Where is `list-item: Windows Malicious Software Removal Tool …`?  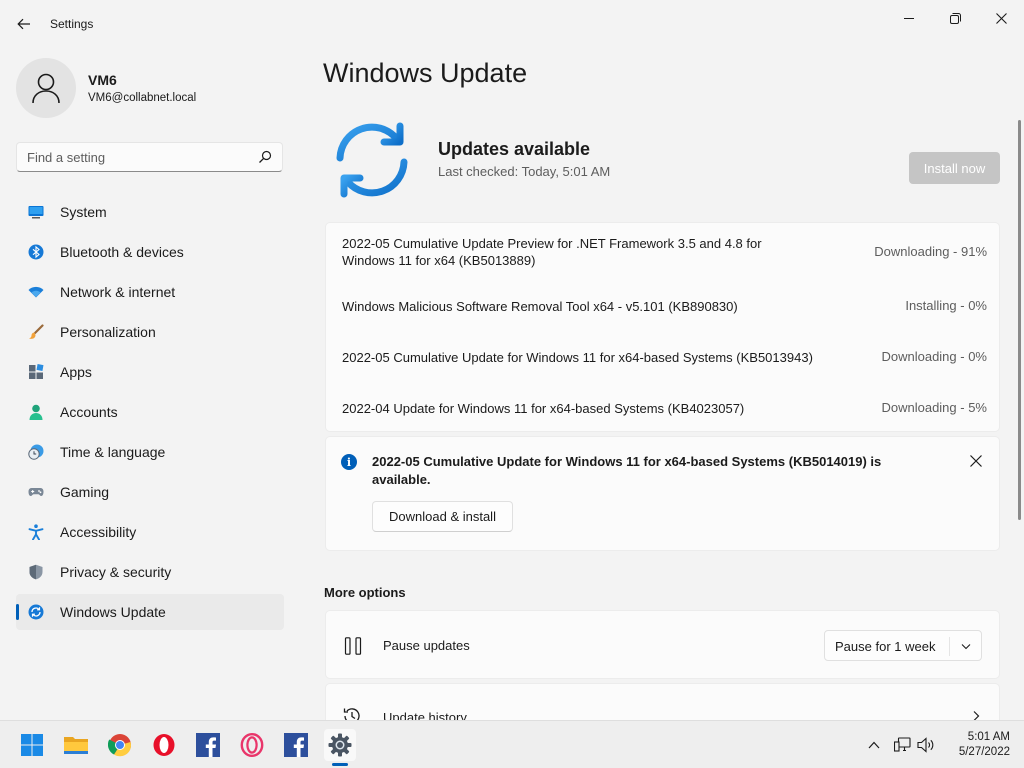
list-item: Windows Malicious Software Removal Tool … is located at coordinates (664, 307).